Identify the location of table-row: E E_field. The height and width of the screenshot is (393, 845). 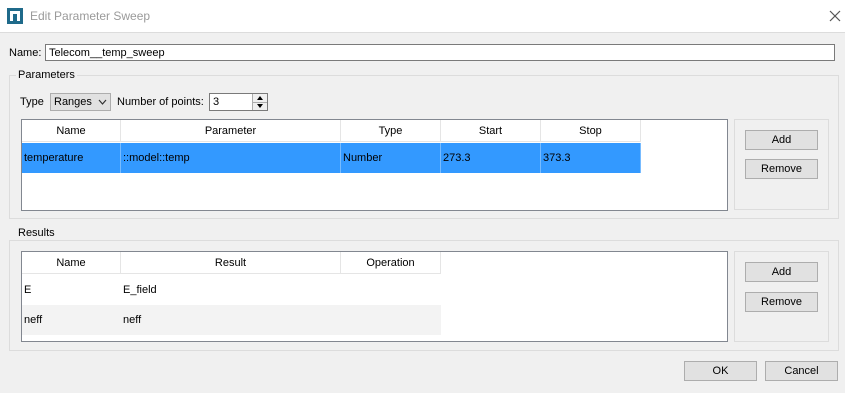
(231, 290).